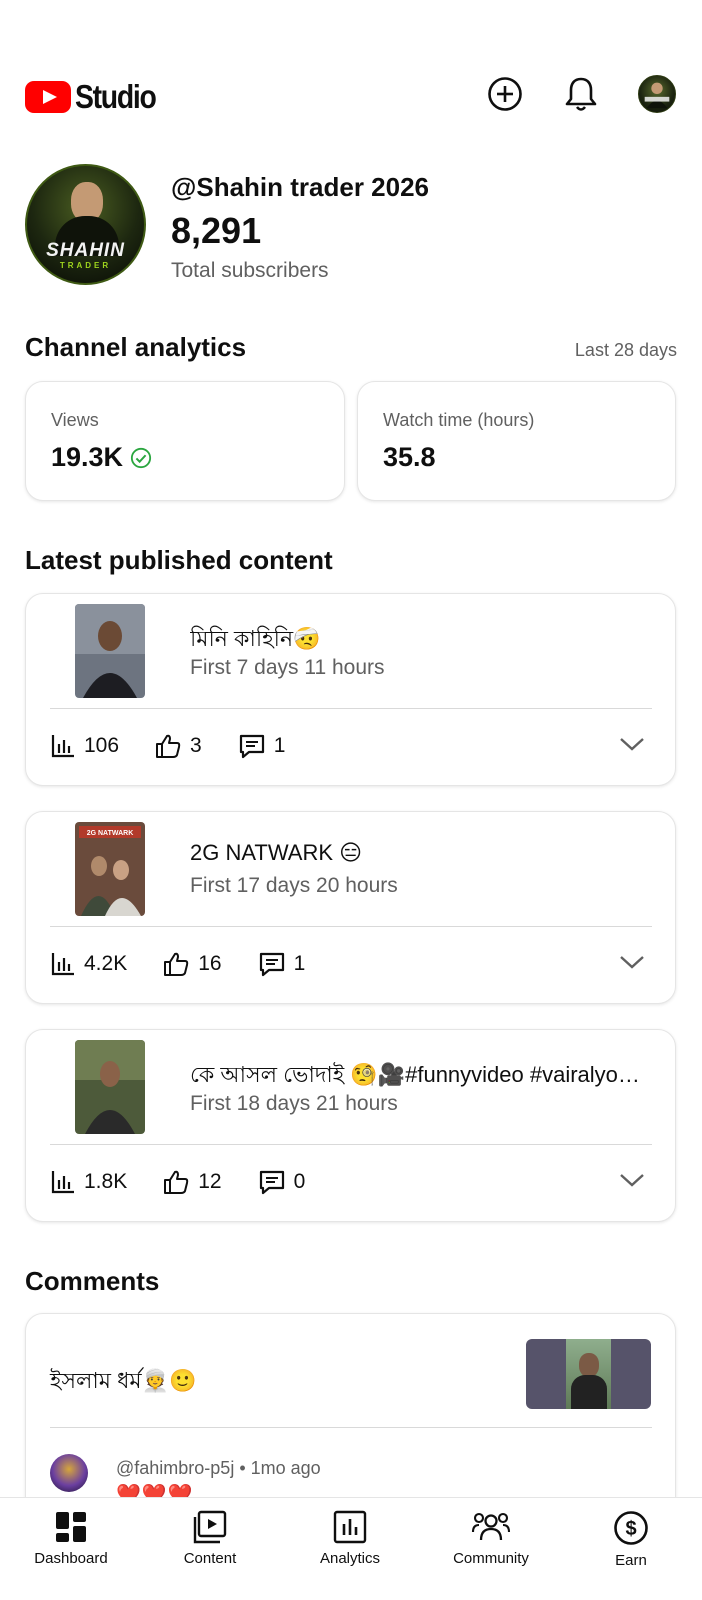 This screenshot has height=1600, width=702. I want to click on account-avatar, so click(657, 94).